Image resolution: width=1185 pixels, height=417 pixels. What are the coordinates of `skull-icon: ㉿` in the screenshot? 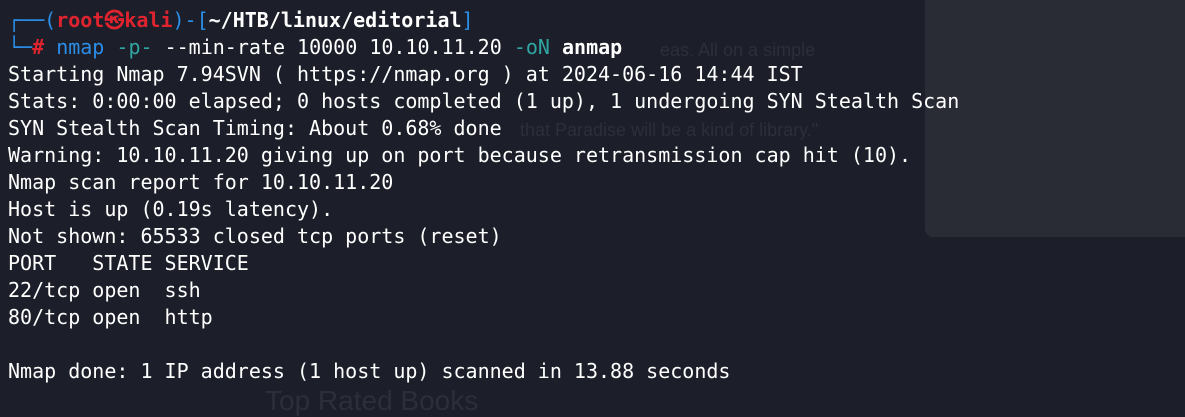 It's located at (114, 20).